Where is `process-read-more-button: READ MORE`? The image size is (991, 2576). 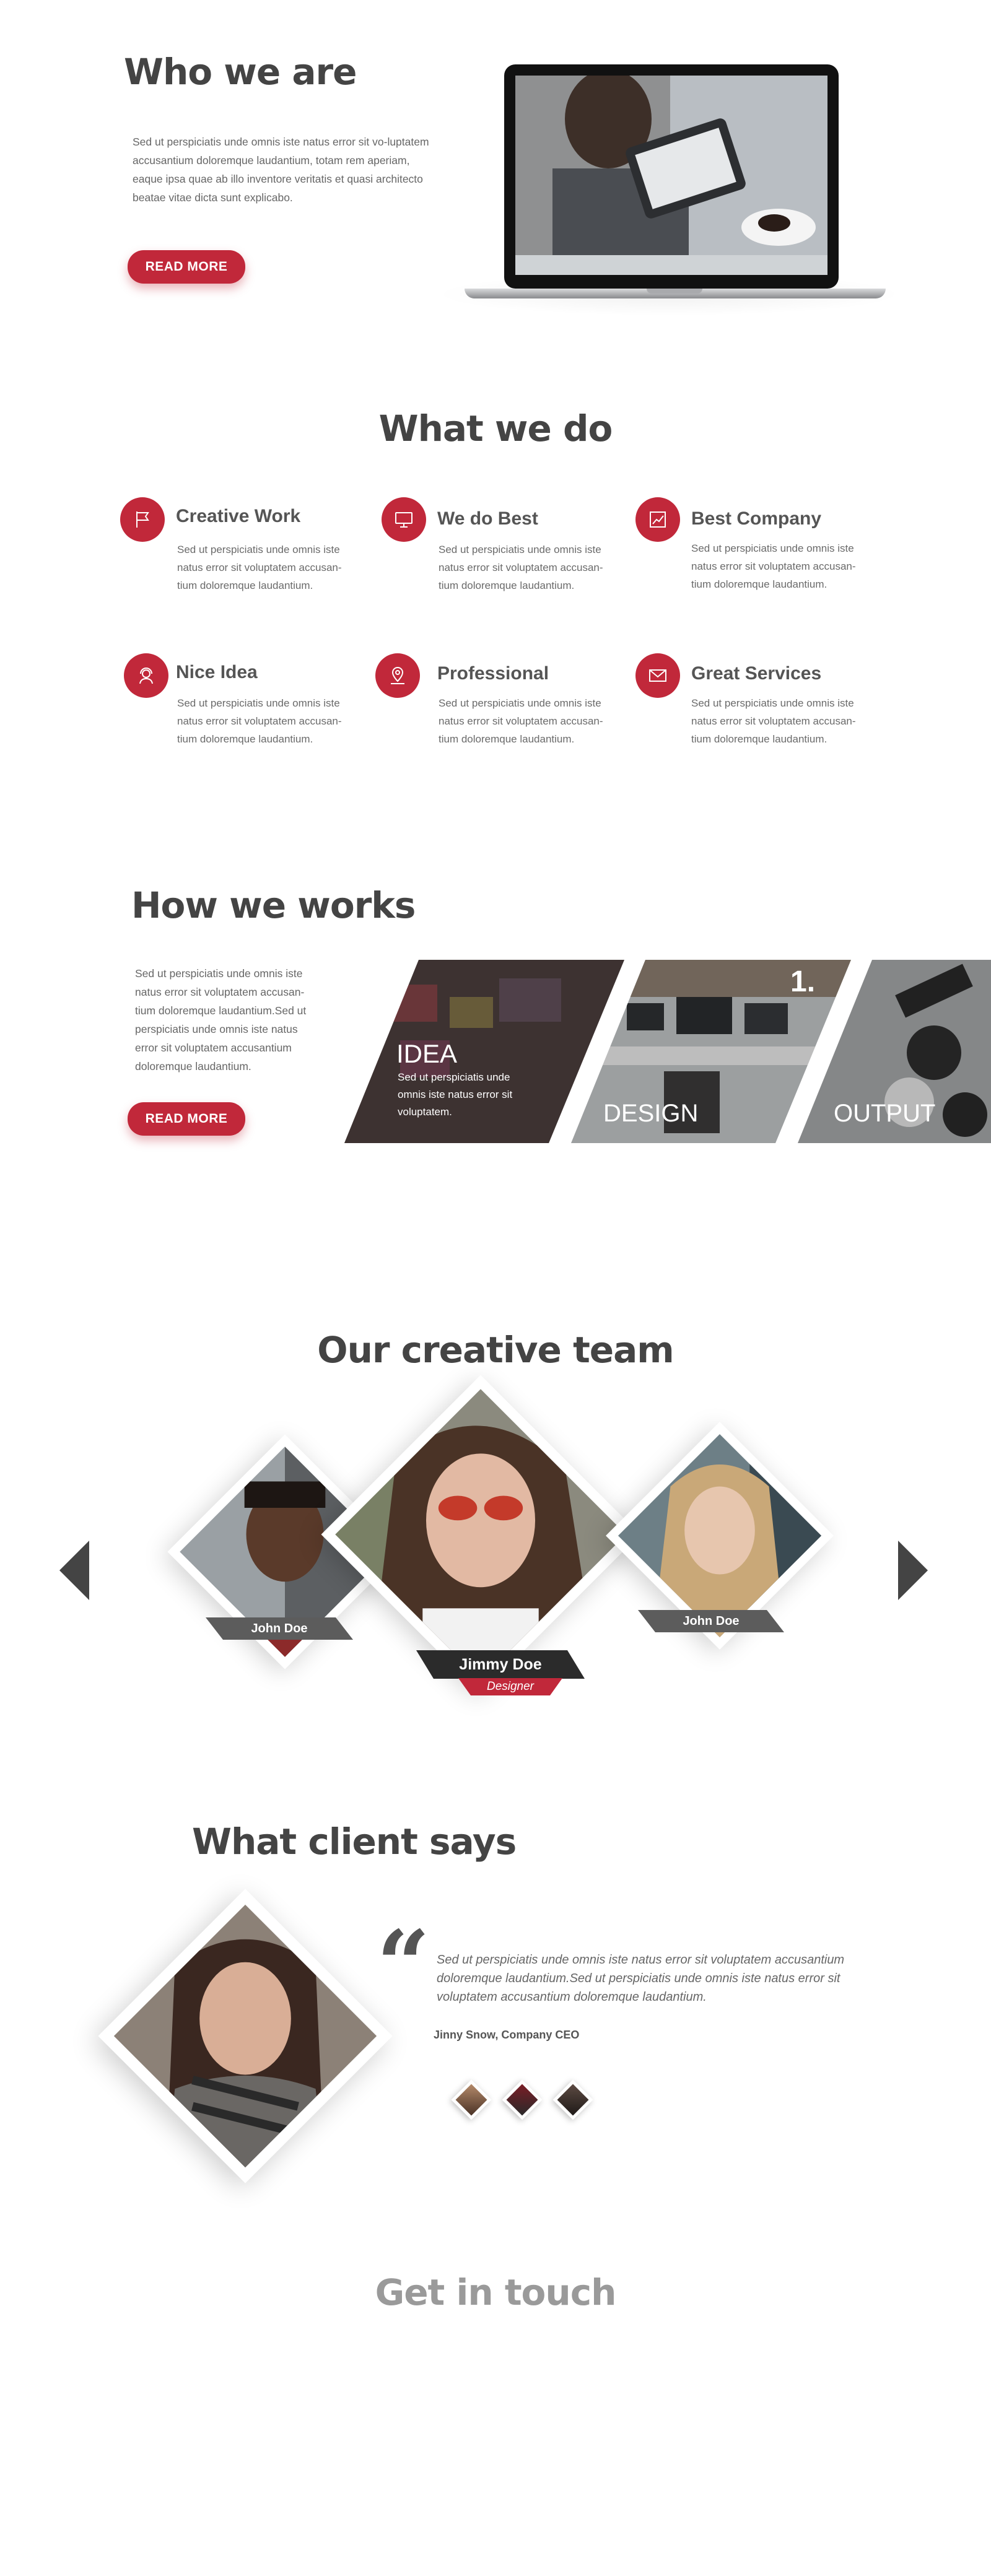 process-read-more-button: READ MORE is located at coordinates (187, 1119).